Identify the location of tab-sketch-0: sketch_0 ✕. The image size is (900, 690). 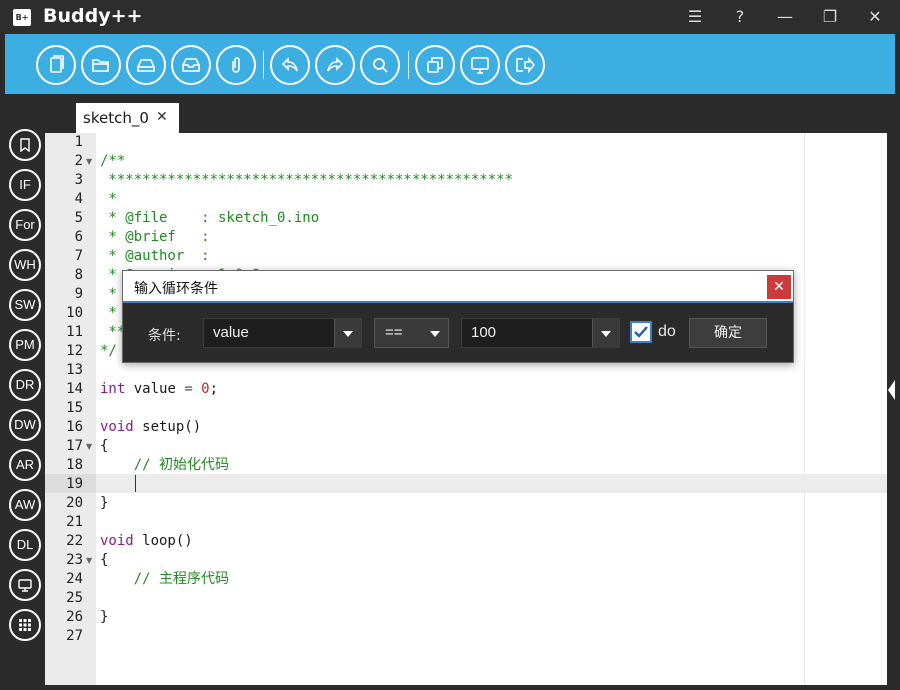
(127, 118).